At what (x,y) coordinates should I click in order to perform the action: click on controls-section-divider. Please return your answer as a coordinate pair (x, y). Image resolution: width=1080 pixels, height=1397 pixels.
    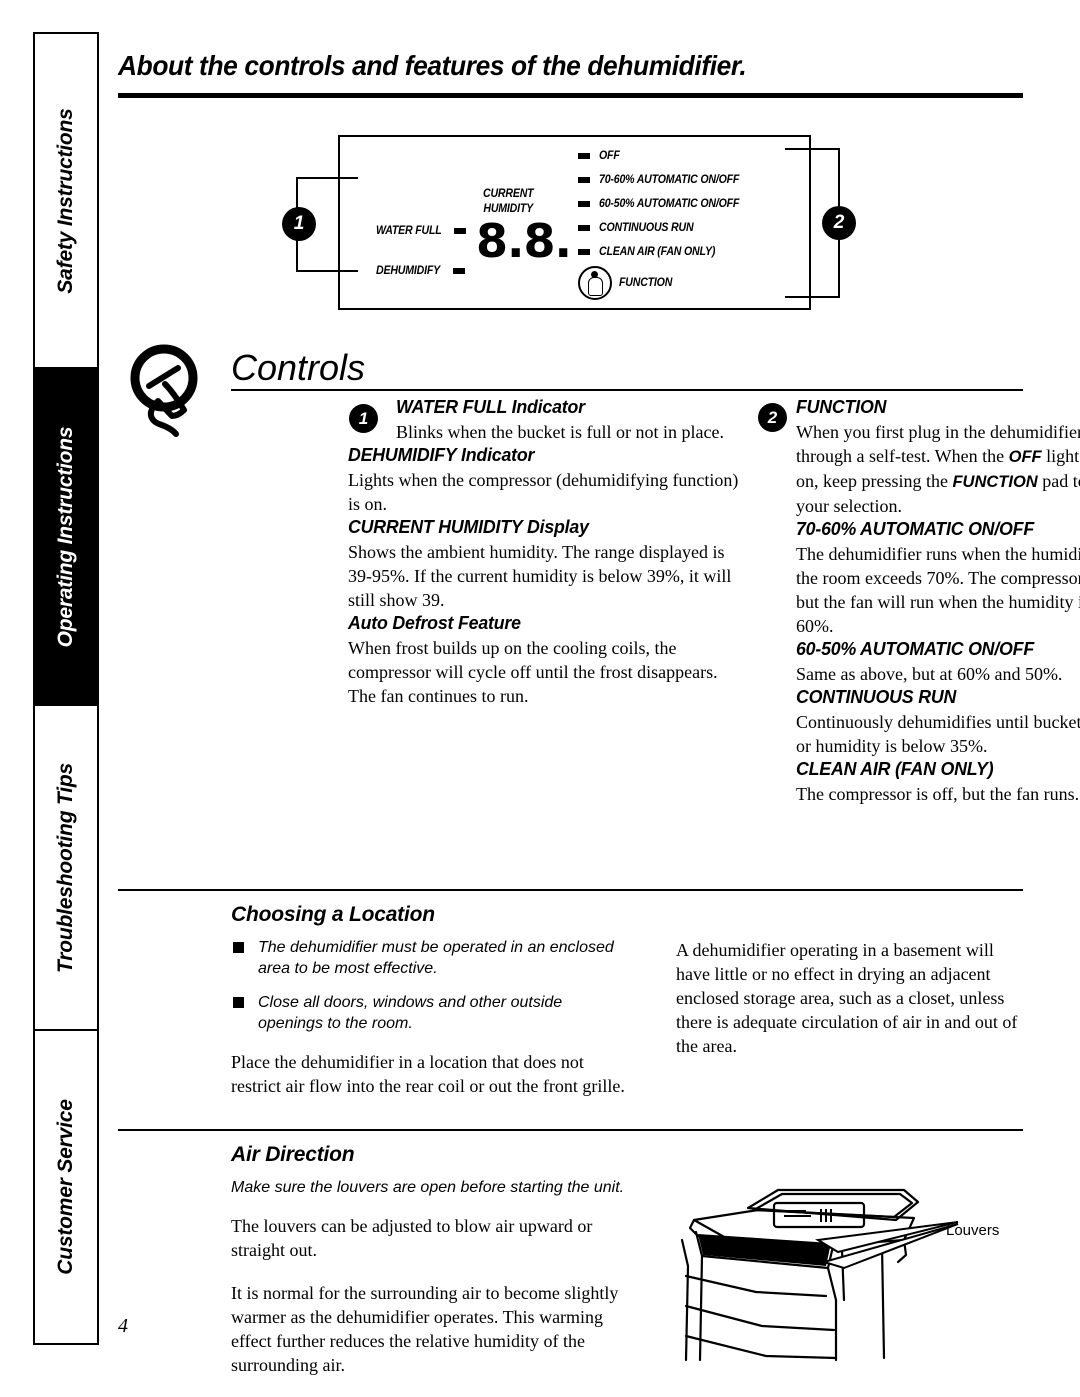
    Looking at the image, I should click on (627, 390).